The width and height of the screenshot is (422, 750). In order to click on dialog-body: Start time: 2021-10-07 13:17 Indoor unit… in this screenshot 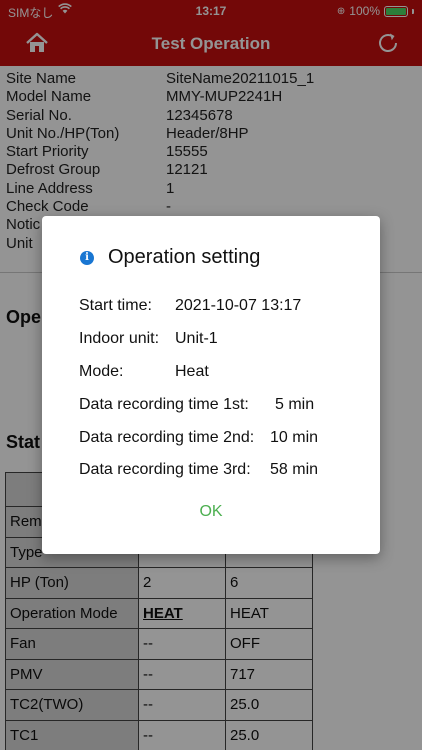, I will do `click(198, 388)`.